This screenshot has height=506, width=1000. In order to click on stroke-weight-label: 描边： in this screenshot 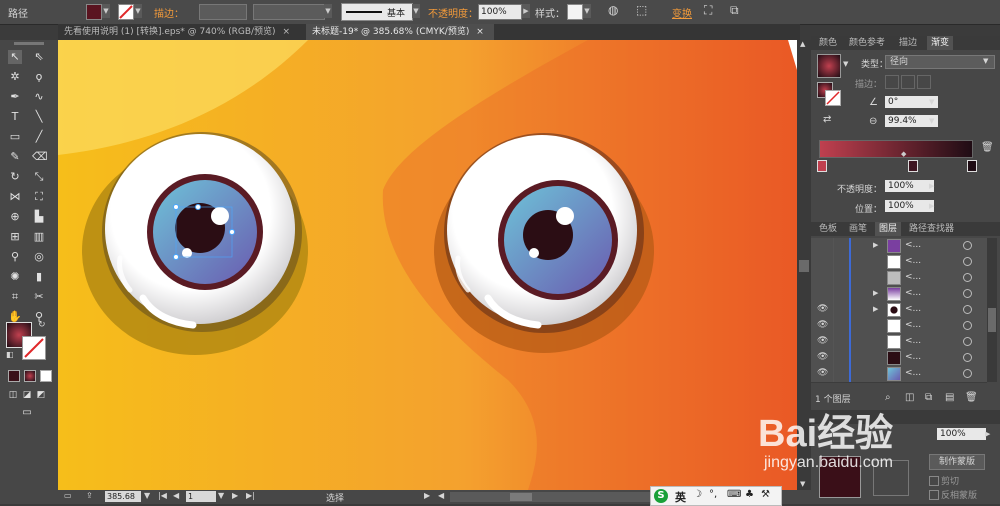, I will do `click(169, 12)`.